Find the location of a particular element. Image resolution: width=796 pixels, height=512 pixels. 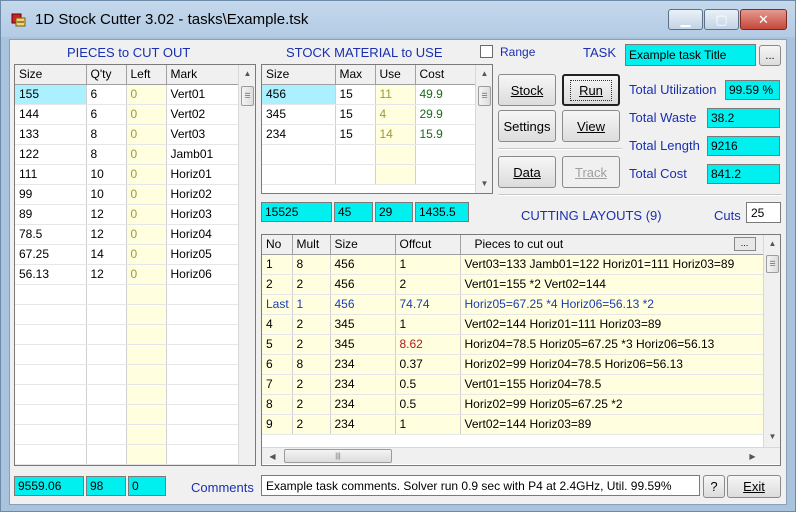

pieces-cell-size: 144 is located at coordinates (51, 114).